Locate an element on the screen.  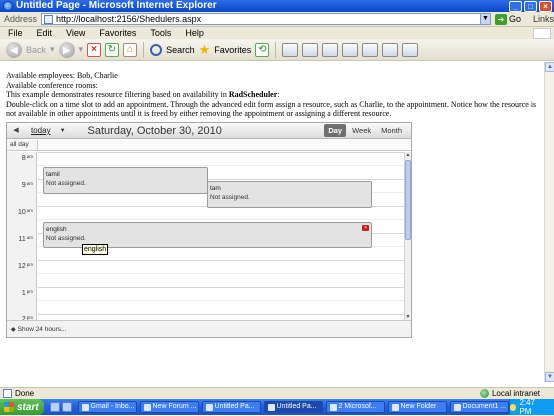
address-field: http://localhost:2156/Shedulers.aspx ▼ is located at coordinates (266, 19).